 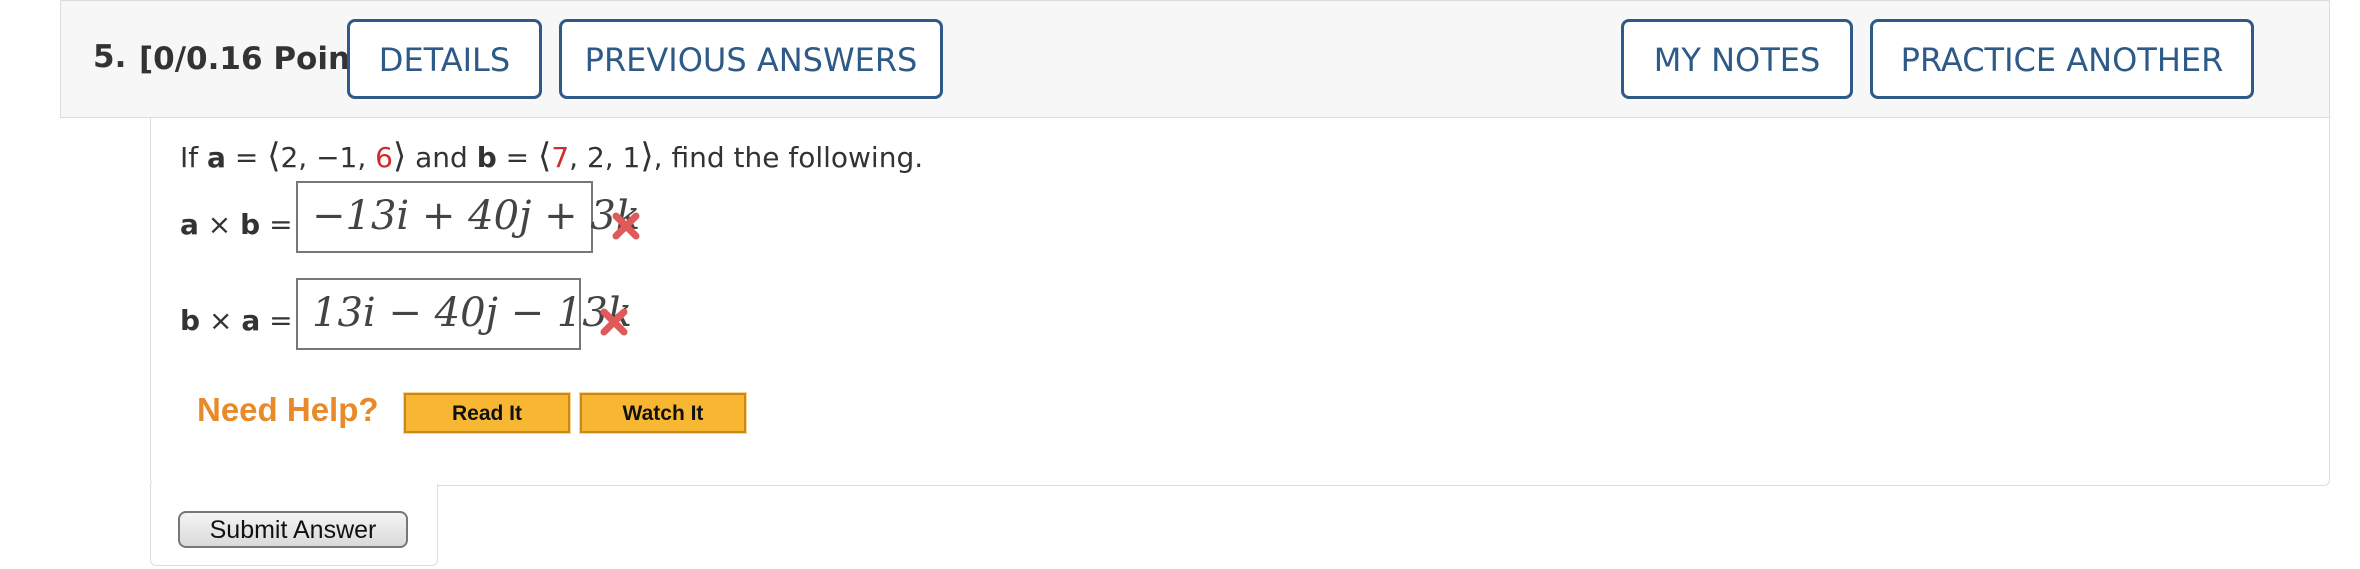 I want to click on question-number: 5., so click(x=110, y=57).